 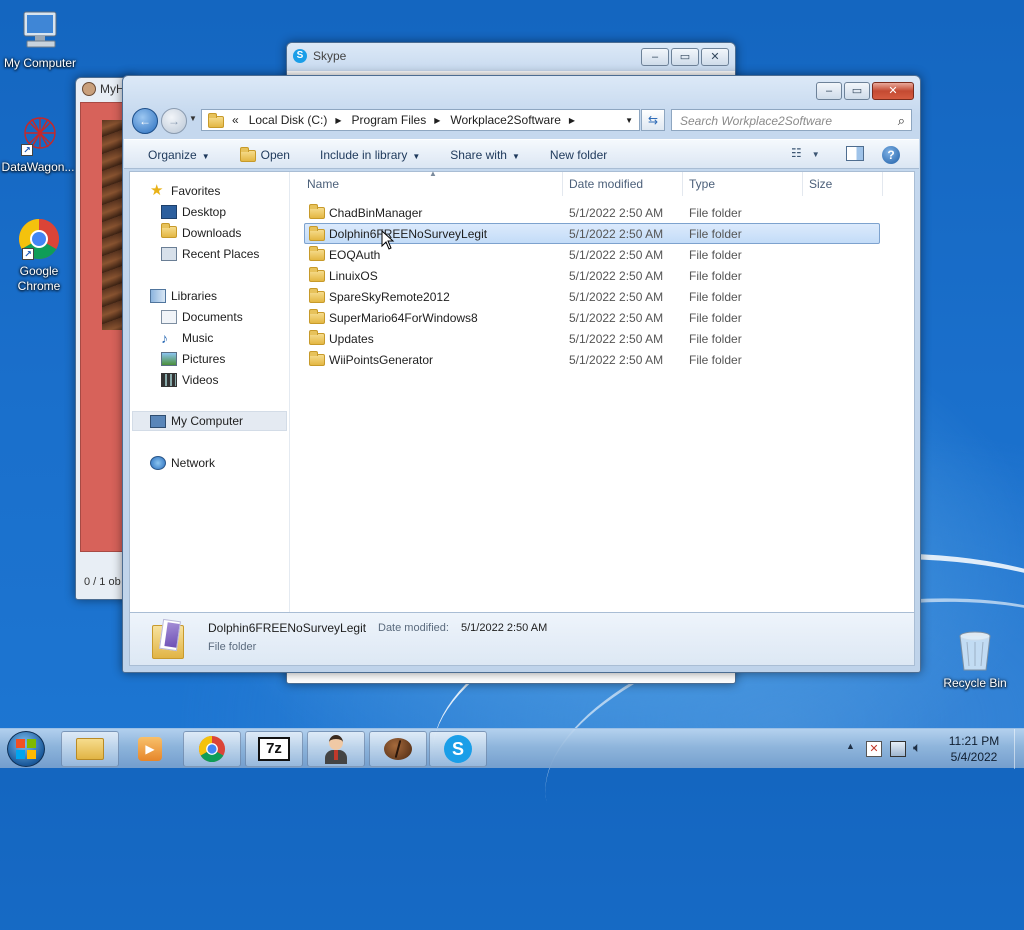 I want to click on action-center-icon: ✕, so click(x=874, y=749).